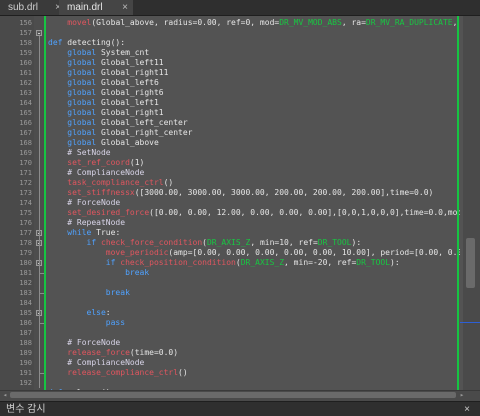 The width and height of the screenshot is (480, 416). What do you see at coordinates (25, 83) in the screenshot?
I see `line-number: 162` at bounding box center [25, 83].